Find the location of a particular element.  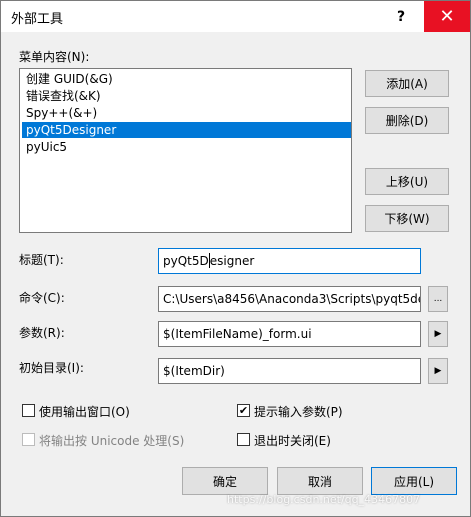

command-label: 命令(C): is located at coordinates (42, 298).